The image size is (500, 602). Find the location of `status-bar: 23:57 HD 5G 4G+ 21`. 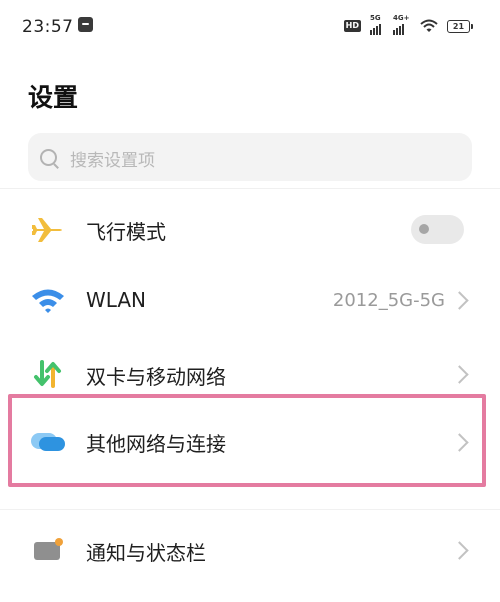

status-bar: 23:57 HD 5G 4G+ 21 is located at coordinates (250, 28).